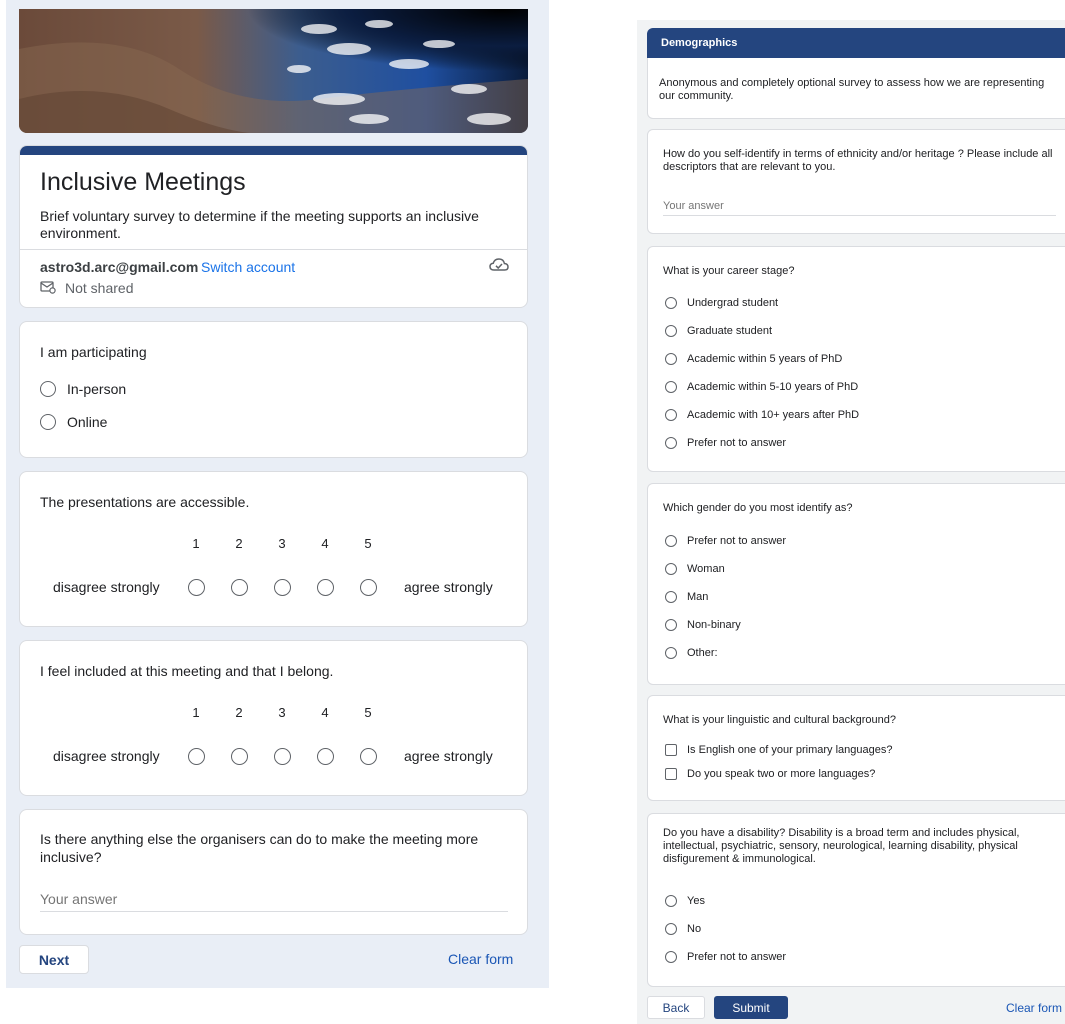  I want to click on scale-number: 4, so click(325, 712).